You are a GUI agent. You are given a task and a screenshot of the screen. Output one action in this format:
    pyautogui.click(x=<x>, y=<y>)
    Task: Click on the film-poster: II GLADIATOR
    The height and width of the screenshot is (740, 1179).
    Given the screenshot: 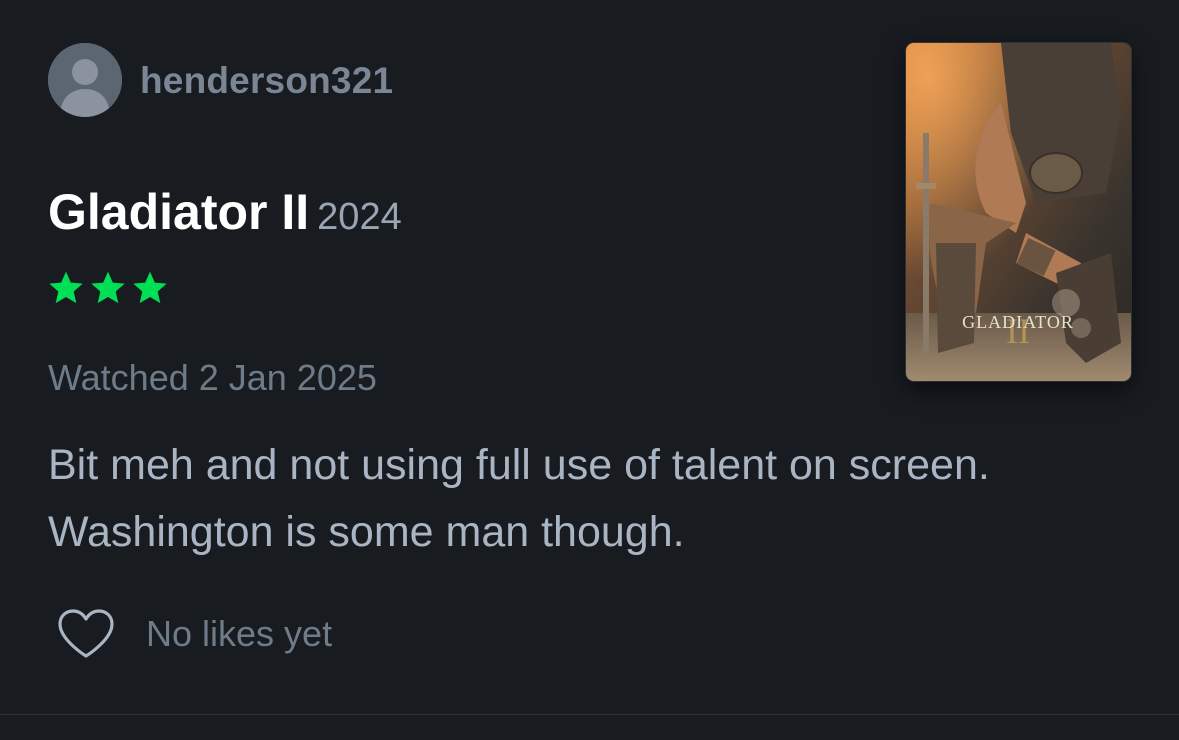 What is the action you would take?
    pyautogui.click(x=1018, y=212)
    